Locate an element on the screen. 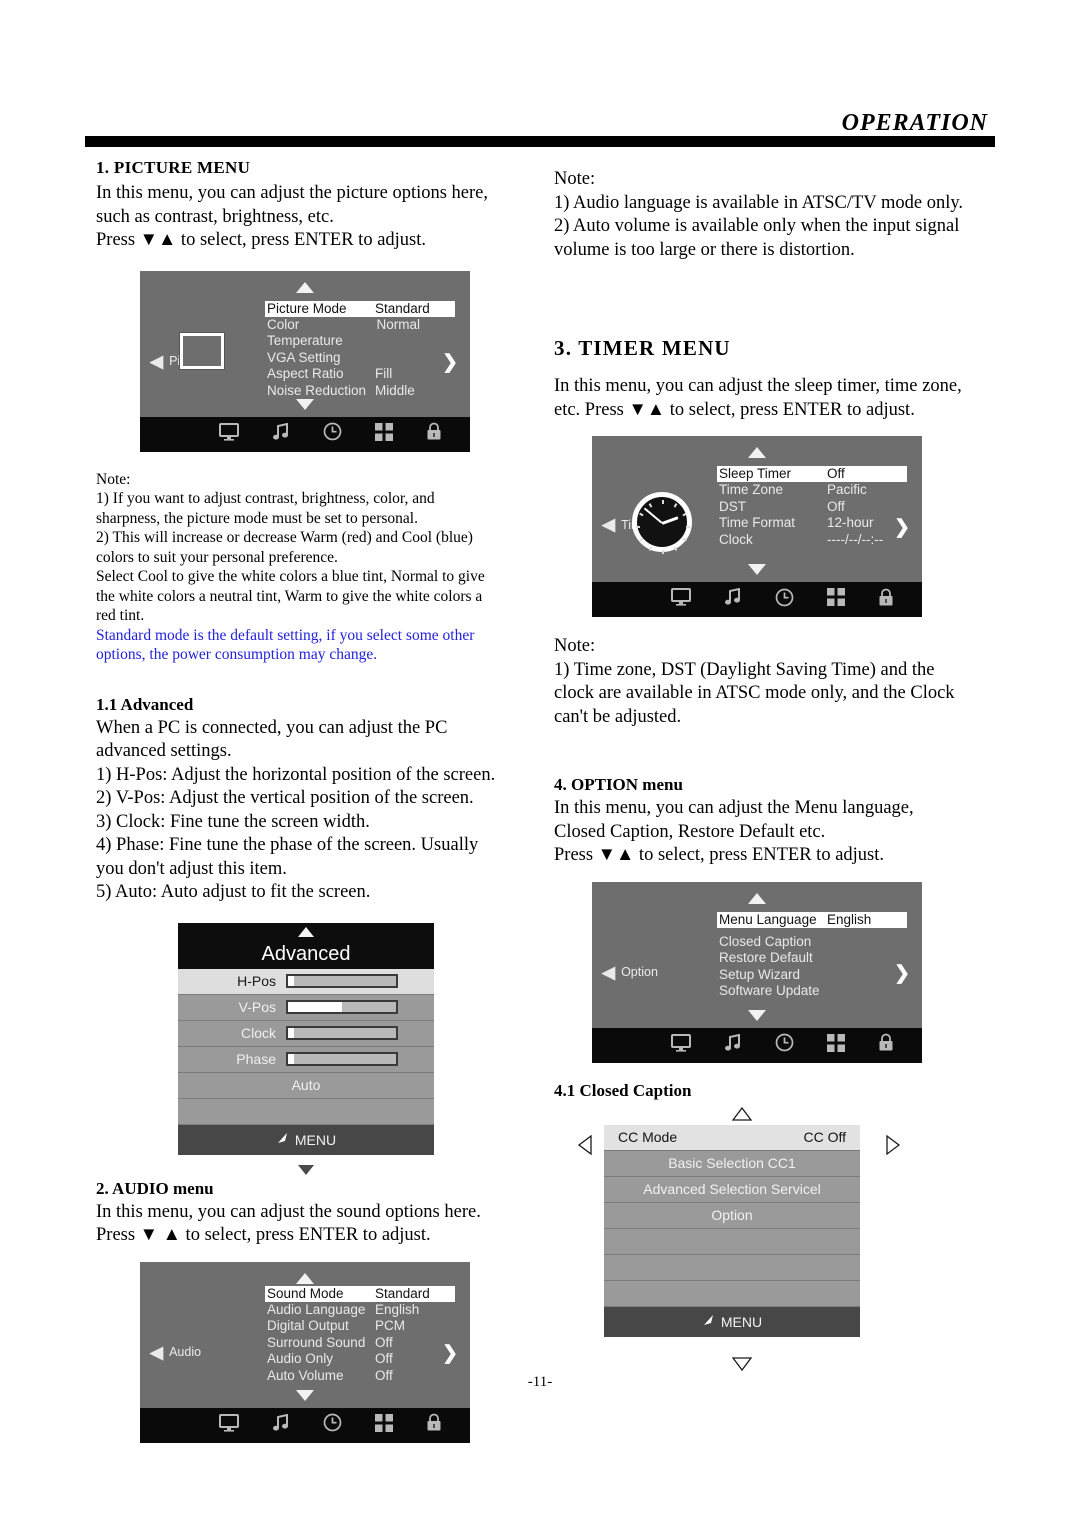 Image resolution: width=1080 pixels, height=1513 pixels. timer-osd-panel: ◀ Time ❯ is located at coordinates (757, 526).